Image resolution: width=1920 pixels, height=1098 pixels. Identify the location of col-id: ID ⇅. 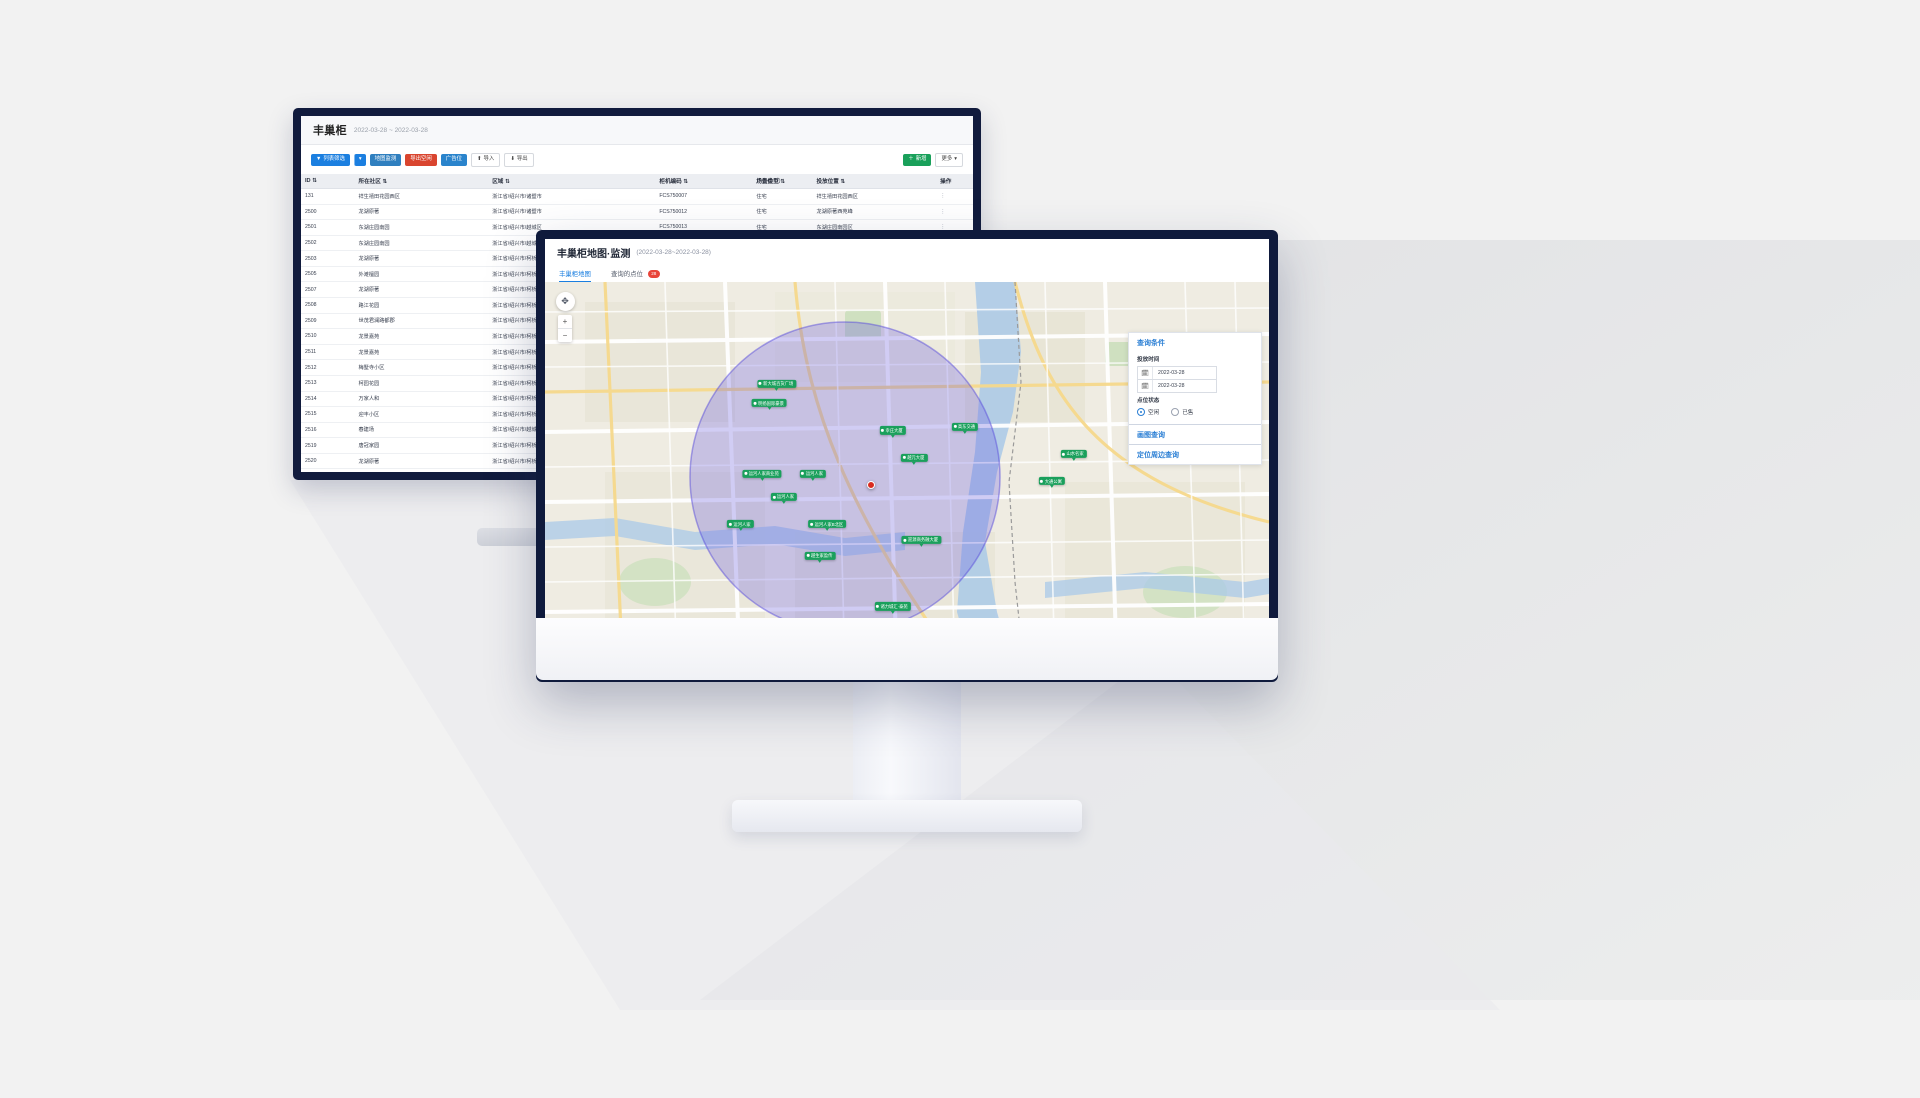
(328, 181).